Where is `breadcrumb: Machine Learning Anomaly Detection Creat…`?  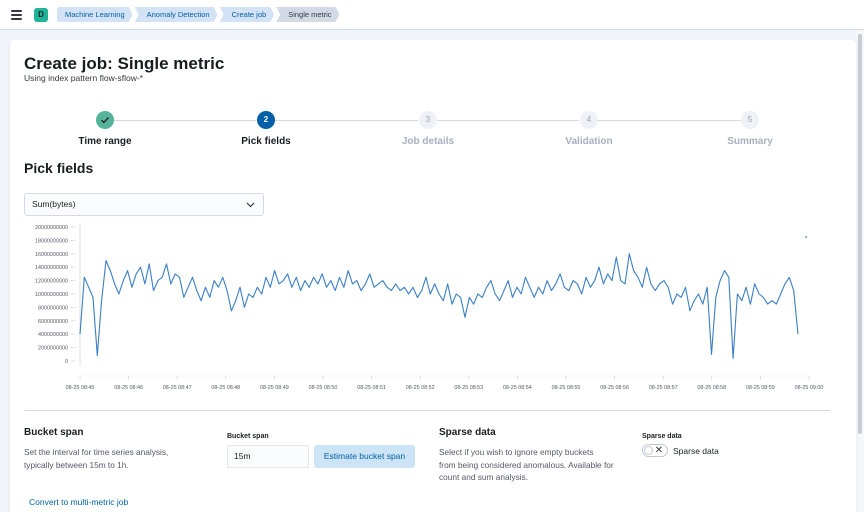
breadcrumb: Machine Learning Anomaly Detection Creat… is located at coordinates (199, 14).